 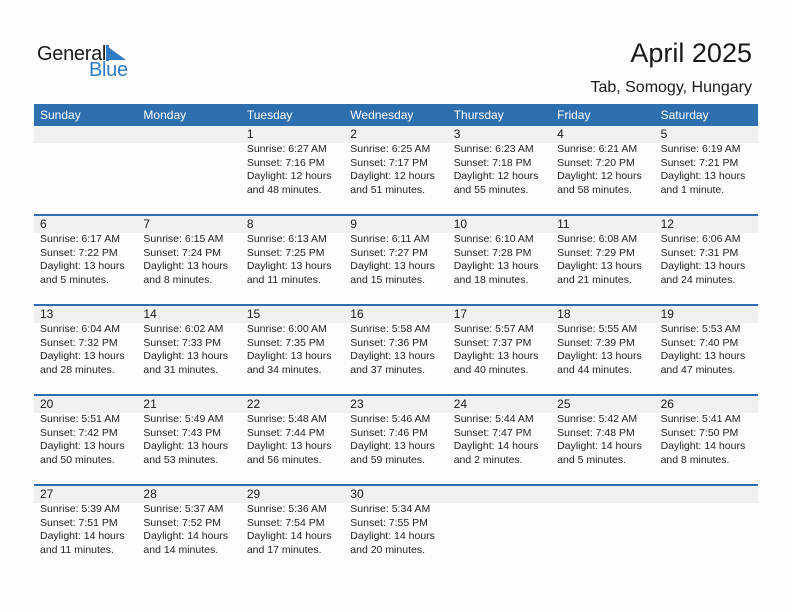 I want to click on sunset-text: Sunset: 7:32 PM, so click(x=79, y=342).